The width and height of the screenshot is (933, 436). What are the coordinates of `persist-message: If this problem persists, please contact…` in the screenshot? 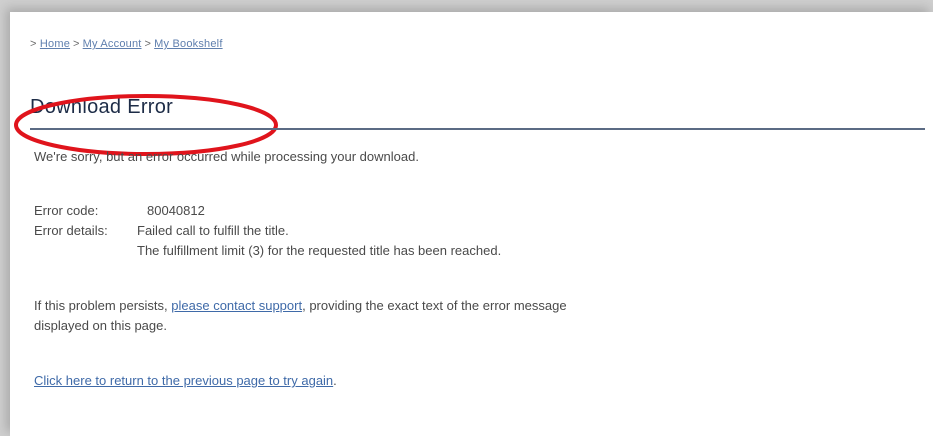 It's located at (300, 305).